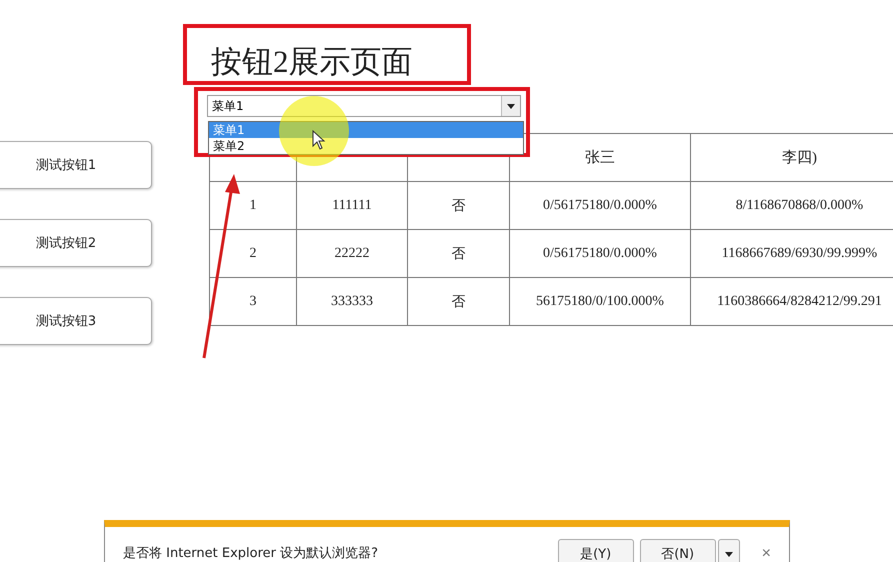  What do you see at coordinates (596, 550) in the screenshot?
I see `dialog-button: 是(Y)` at bounding box center [596, 550].